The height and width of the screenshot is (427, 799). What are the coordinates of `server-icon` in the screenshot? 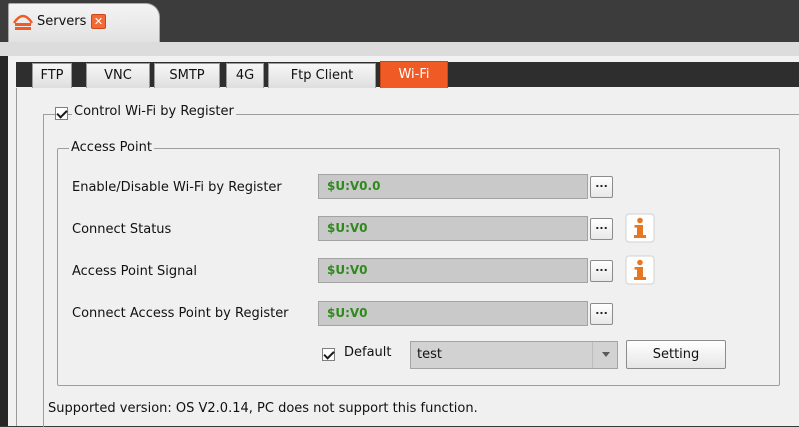 It's located at (23, 22).